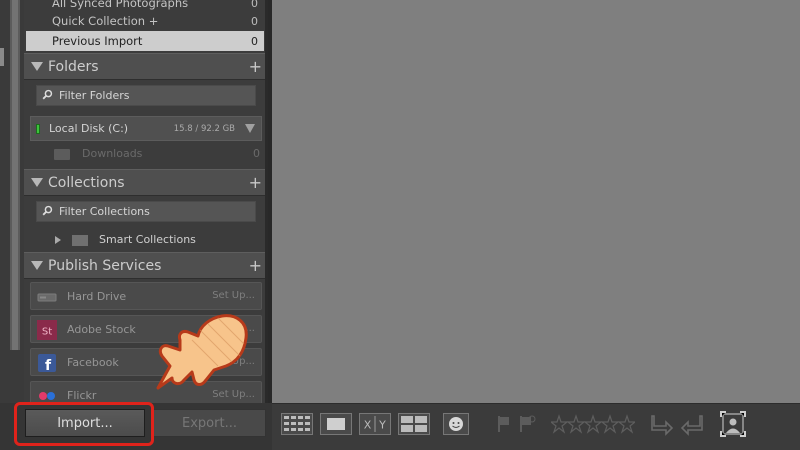 The image size is (800, 450). I want to click on collection-name: Smart Collections, so click(147, 239).